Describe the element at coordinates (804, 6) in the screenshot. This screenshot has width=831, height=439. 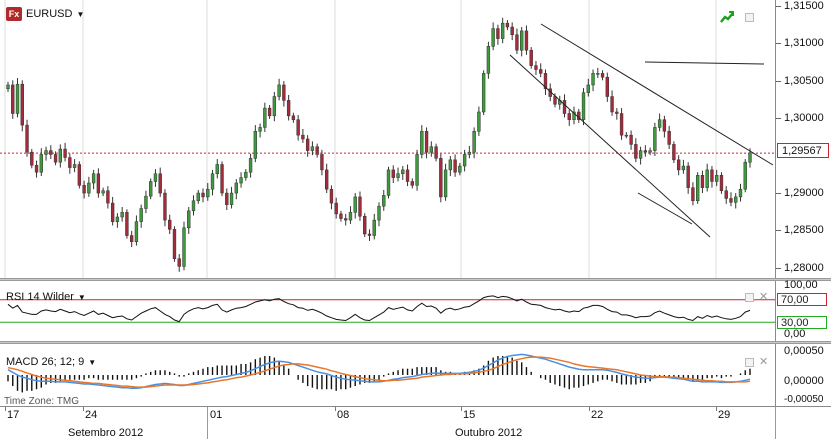
I see `price-tick: 1,31500` at that location.